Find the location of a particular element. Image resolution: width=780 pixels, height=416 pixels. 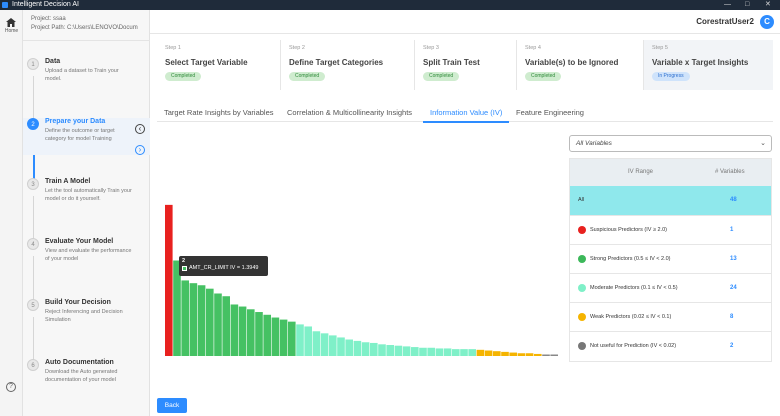

step-title: Prepare your Data is located at coordinates (75, 121).